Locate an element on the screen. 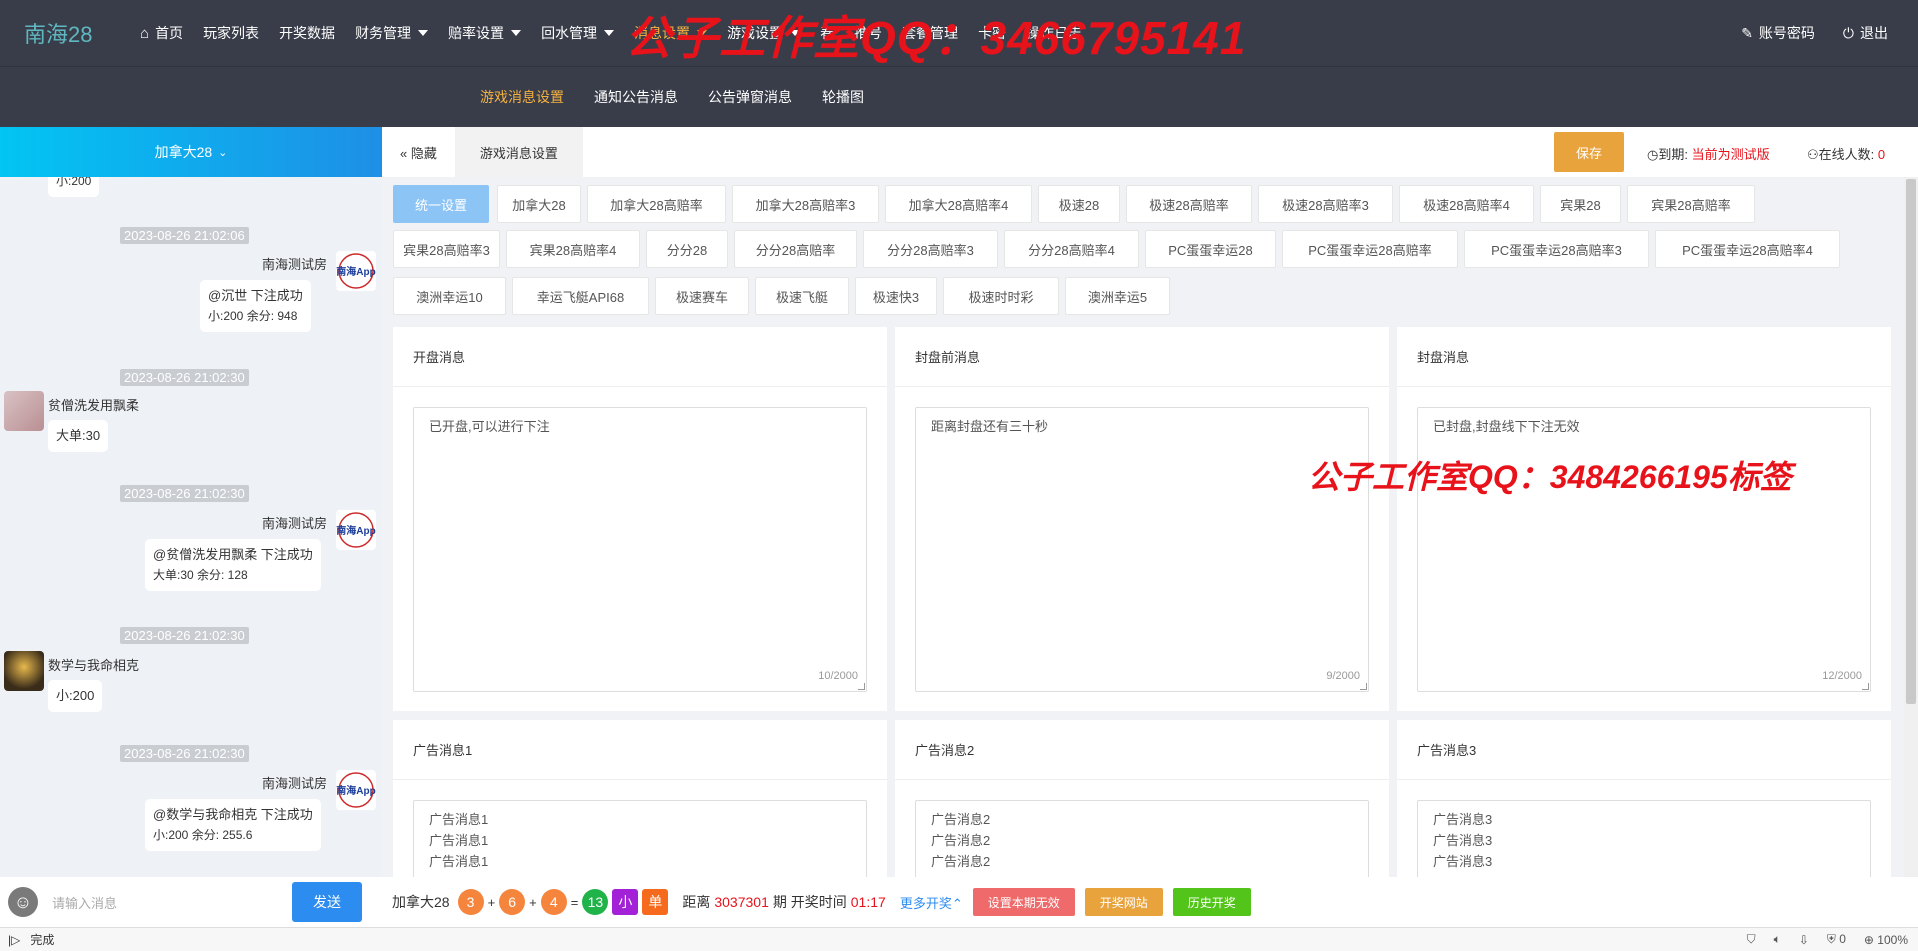 The height and width of the screenshot is (951, 1918). nav-packages: 套餐管理 is located at coordinates (930, 33).